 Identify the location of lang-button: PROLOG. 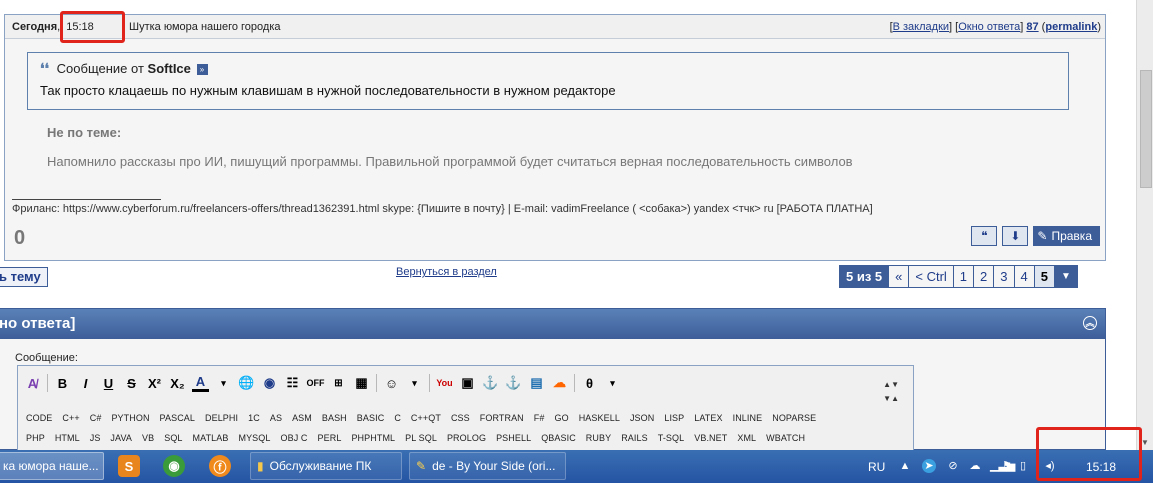
(466, 438).